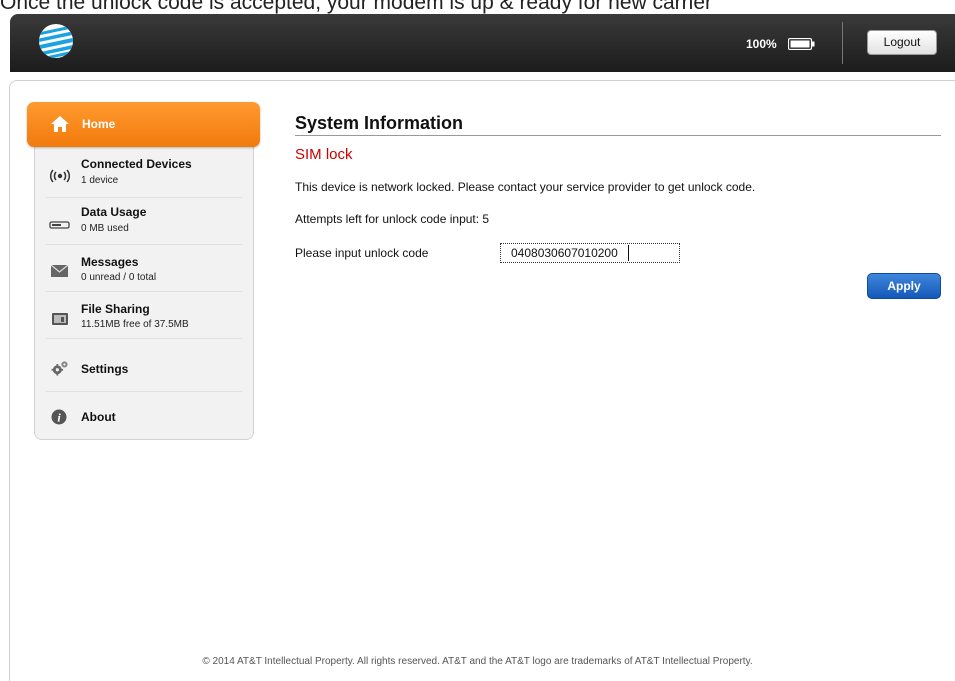 The width and height of the screenshot is (955, 681). Describe the element at coordinates (362, 253) in the screenshot. I see `unlock-code-label: Please input unlock code` at that location.